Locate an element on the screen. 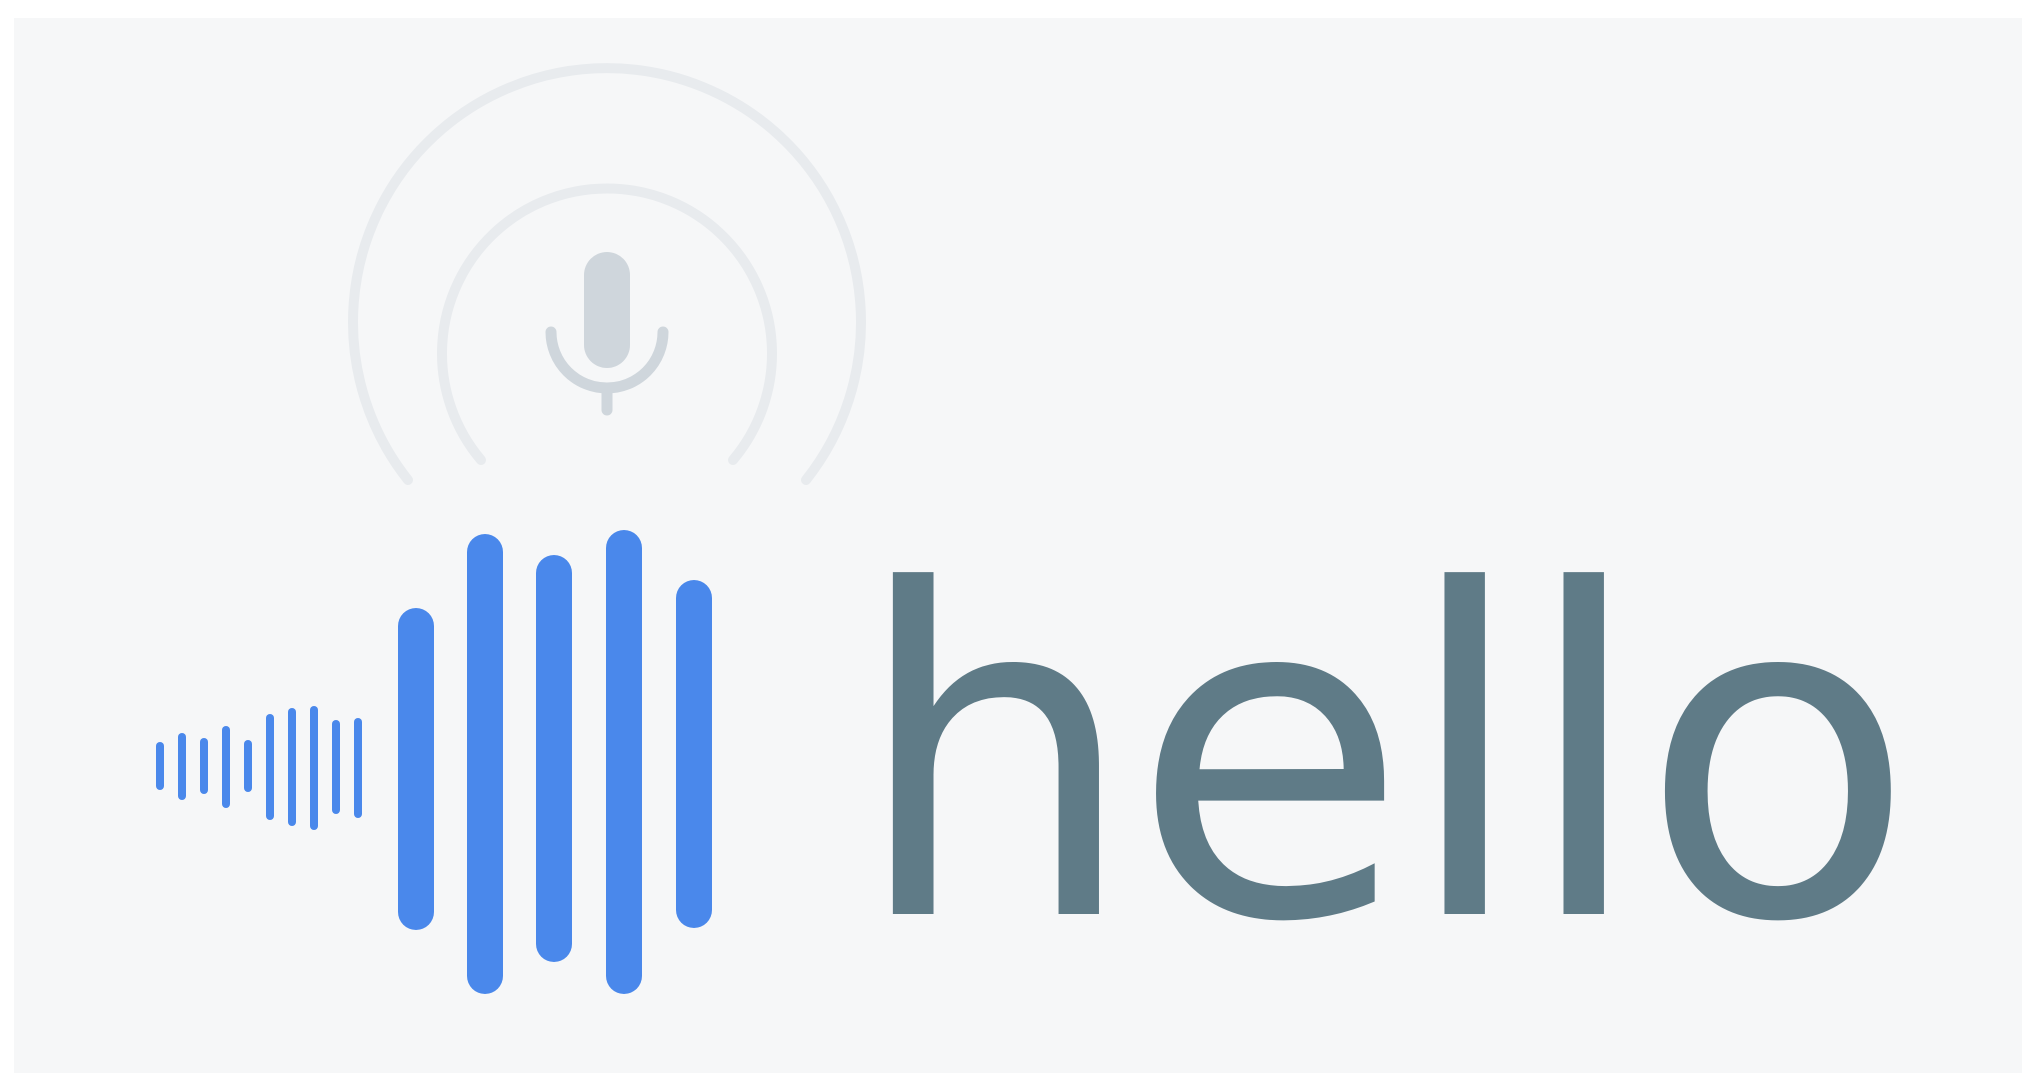  microphone-capsule is located at coordinates (607, 310).